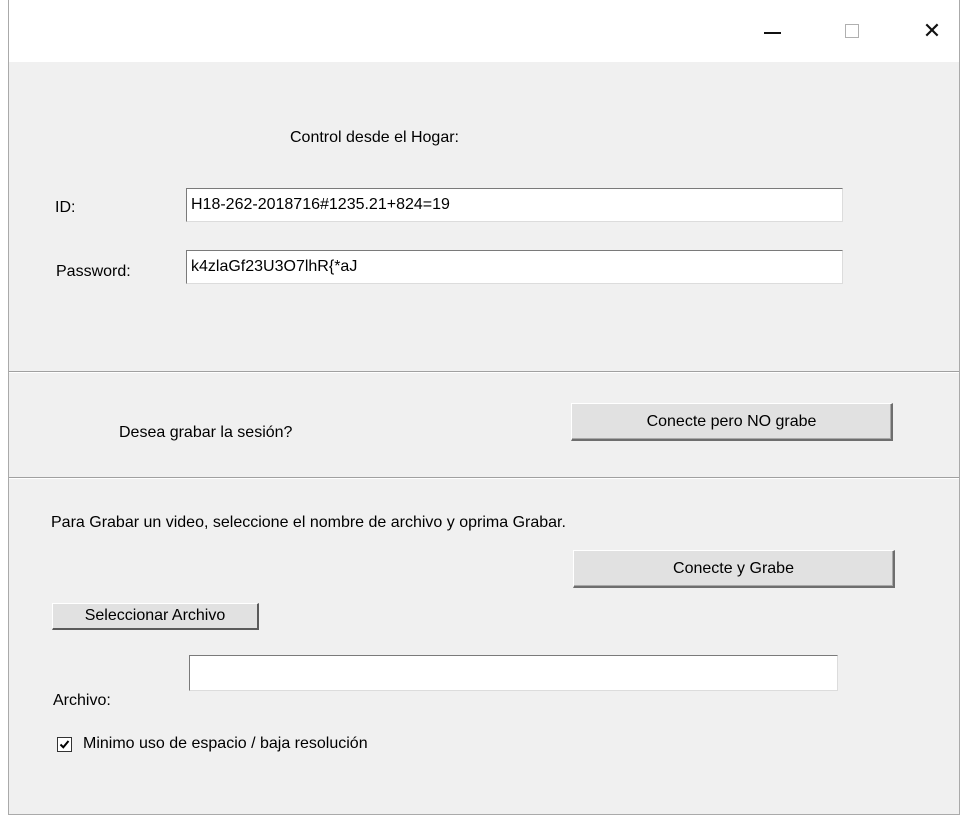 Image resolution: width=961 pixels, height=818 pixels. Describe the element at coordinates (514, 205) in the screenshot. I see `id-field: H18-262-2018716#1235.21+824=19` at that location.